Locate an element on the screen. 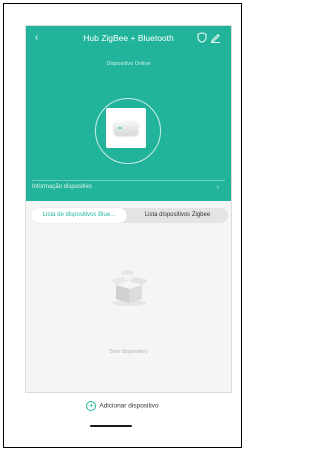 This screenshot has height=451, width=320. chevron-right-icon: › is located at coordinates (217, 187).